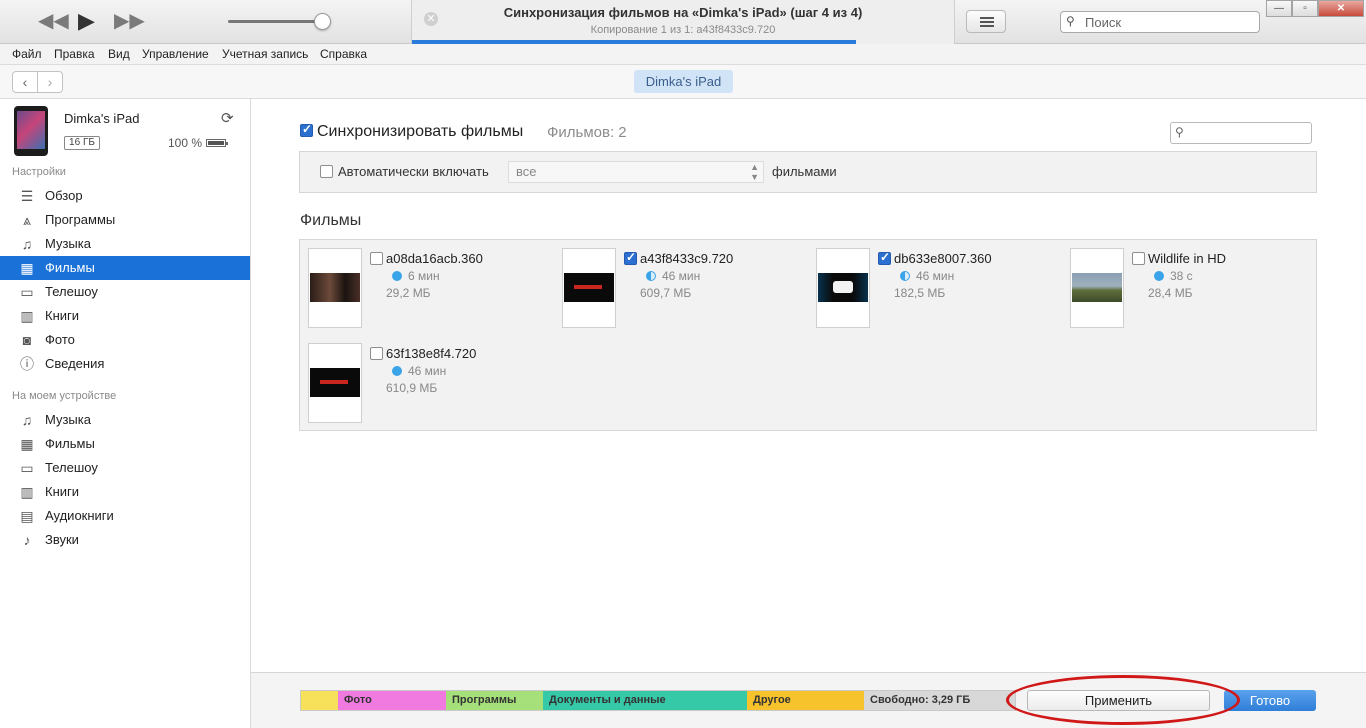 The width and height of the screenshot is (1366, 728). I want to click on film-size: 610,9 МБ, so click(412, 388).